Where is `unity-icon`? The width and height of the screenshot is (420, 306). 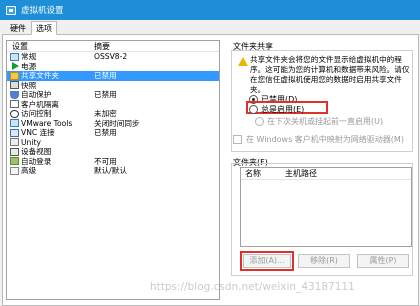
unity-icon is located at coordinates (14, 142).